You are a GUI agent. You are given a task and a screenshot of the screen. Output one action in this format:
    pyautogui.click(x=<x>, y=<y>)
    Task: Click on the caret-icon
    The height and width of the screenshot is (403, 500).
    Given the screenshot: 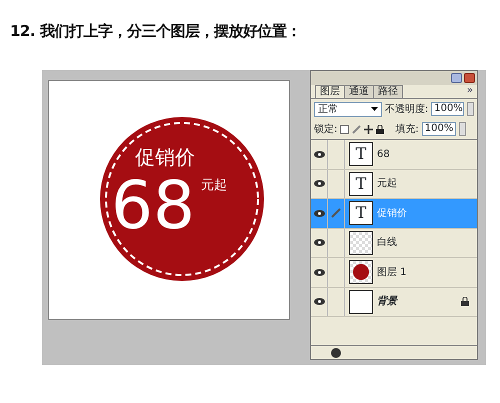 What is the action you would take?
    pyautogui.click(x=374, y=109)
    